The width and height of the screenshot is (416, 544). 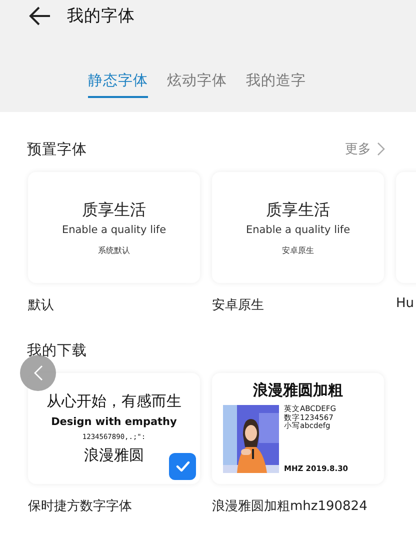 I want to click on back-button, so click(x=40, y=16).